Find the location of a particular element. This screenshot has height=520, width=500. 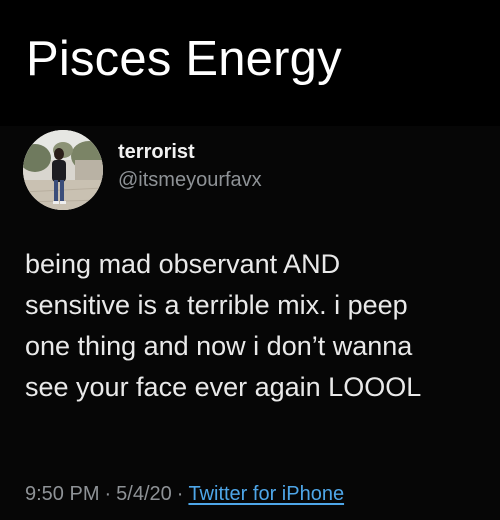

tweet-meta: 9:50 PM · 5/4/20 · Twitter for iPhone is located at coordinates (184, 494).